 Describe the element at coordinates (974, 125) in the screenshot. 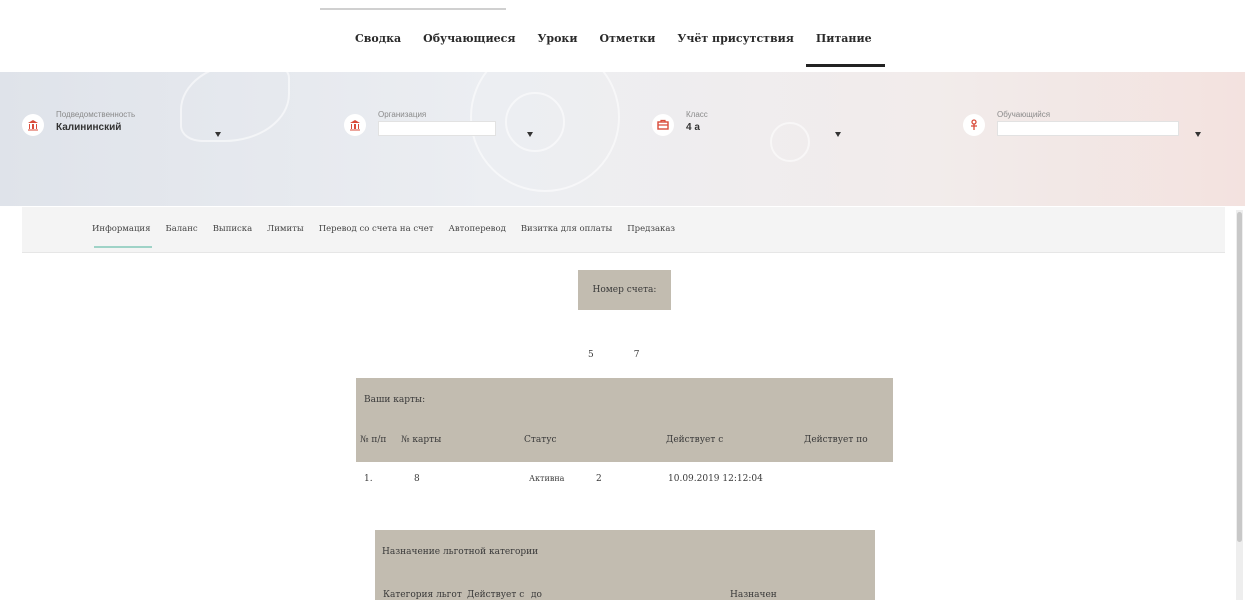

I see `student-icon` at that location.